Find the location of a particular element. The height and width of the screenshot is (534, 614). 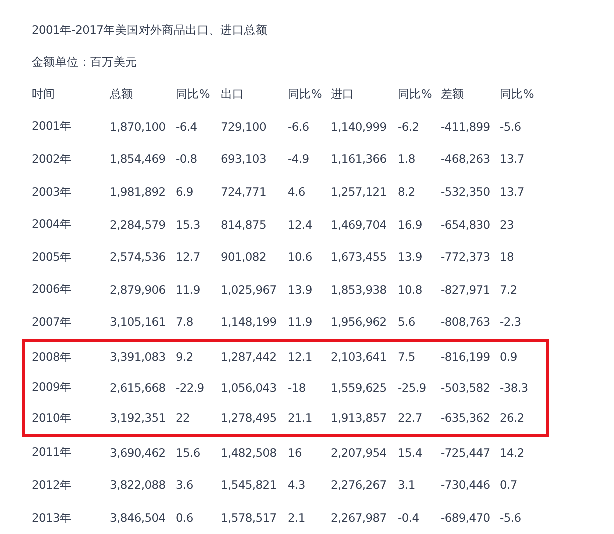

table-cell-text: -725,447 is located at coordinates (466, 453).